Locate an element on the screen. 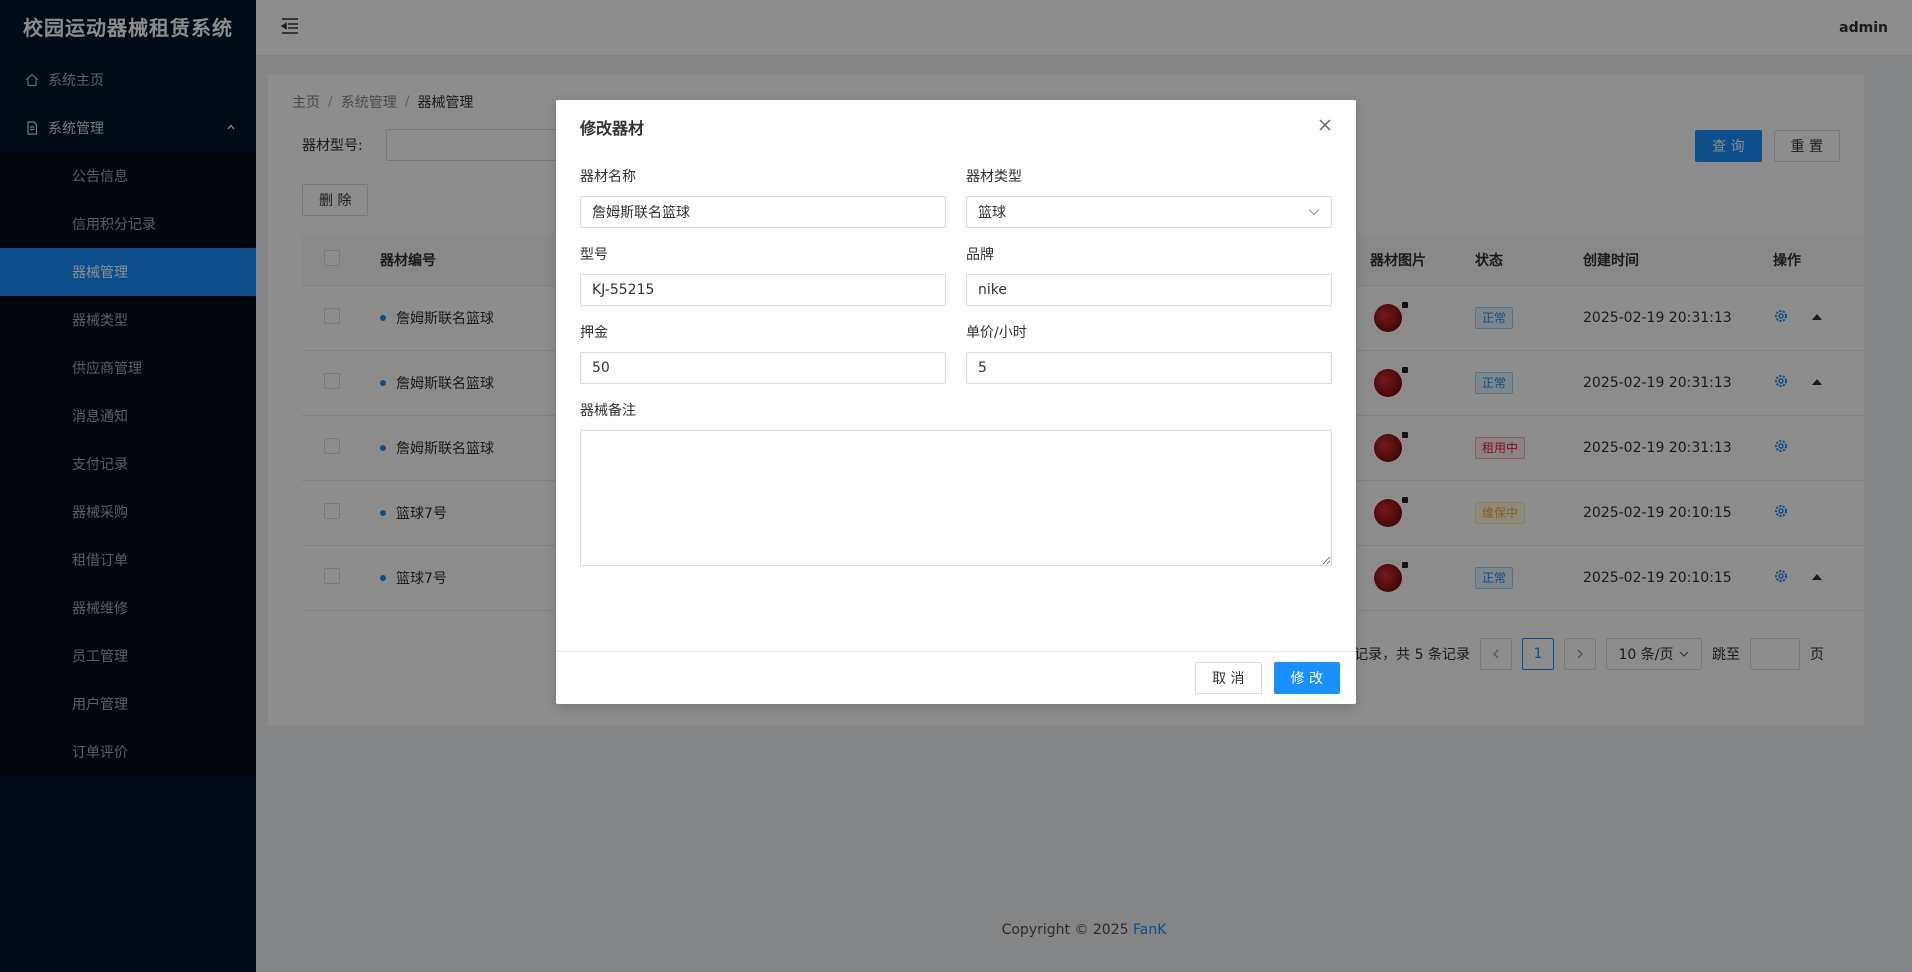  model-value: KJ-55215 is located at coordinates (623, 290).